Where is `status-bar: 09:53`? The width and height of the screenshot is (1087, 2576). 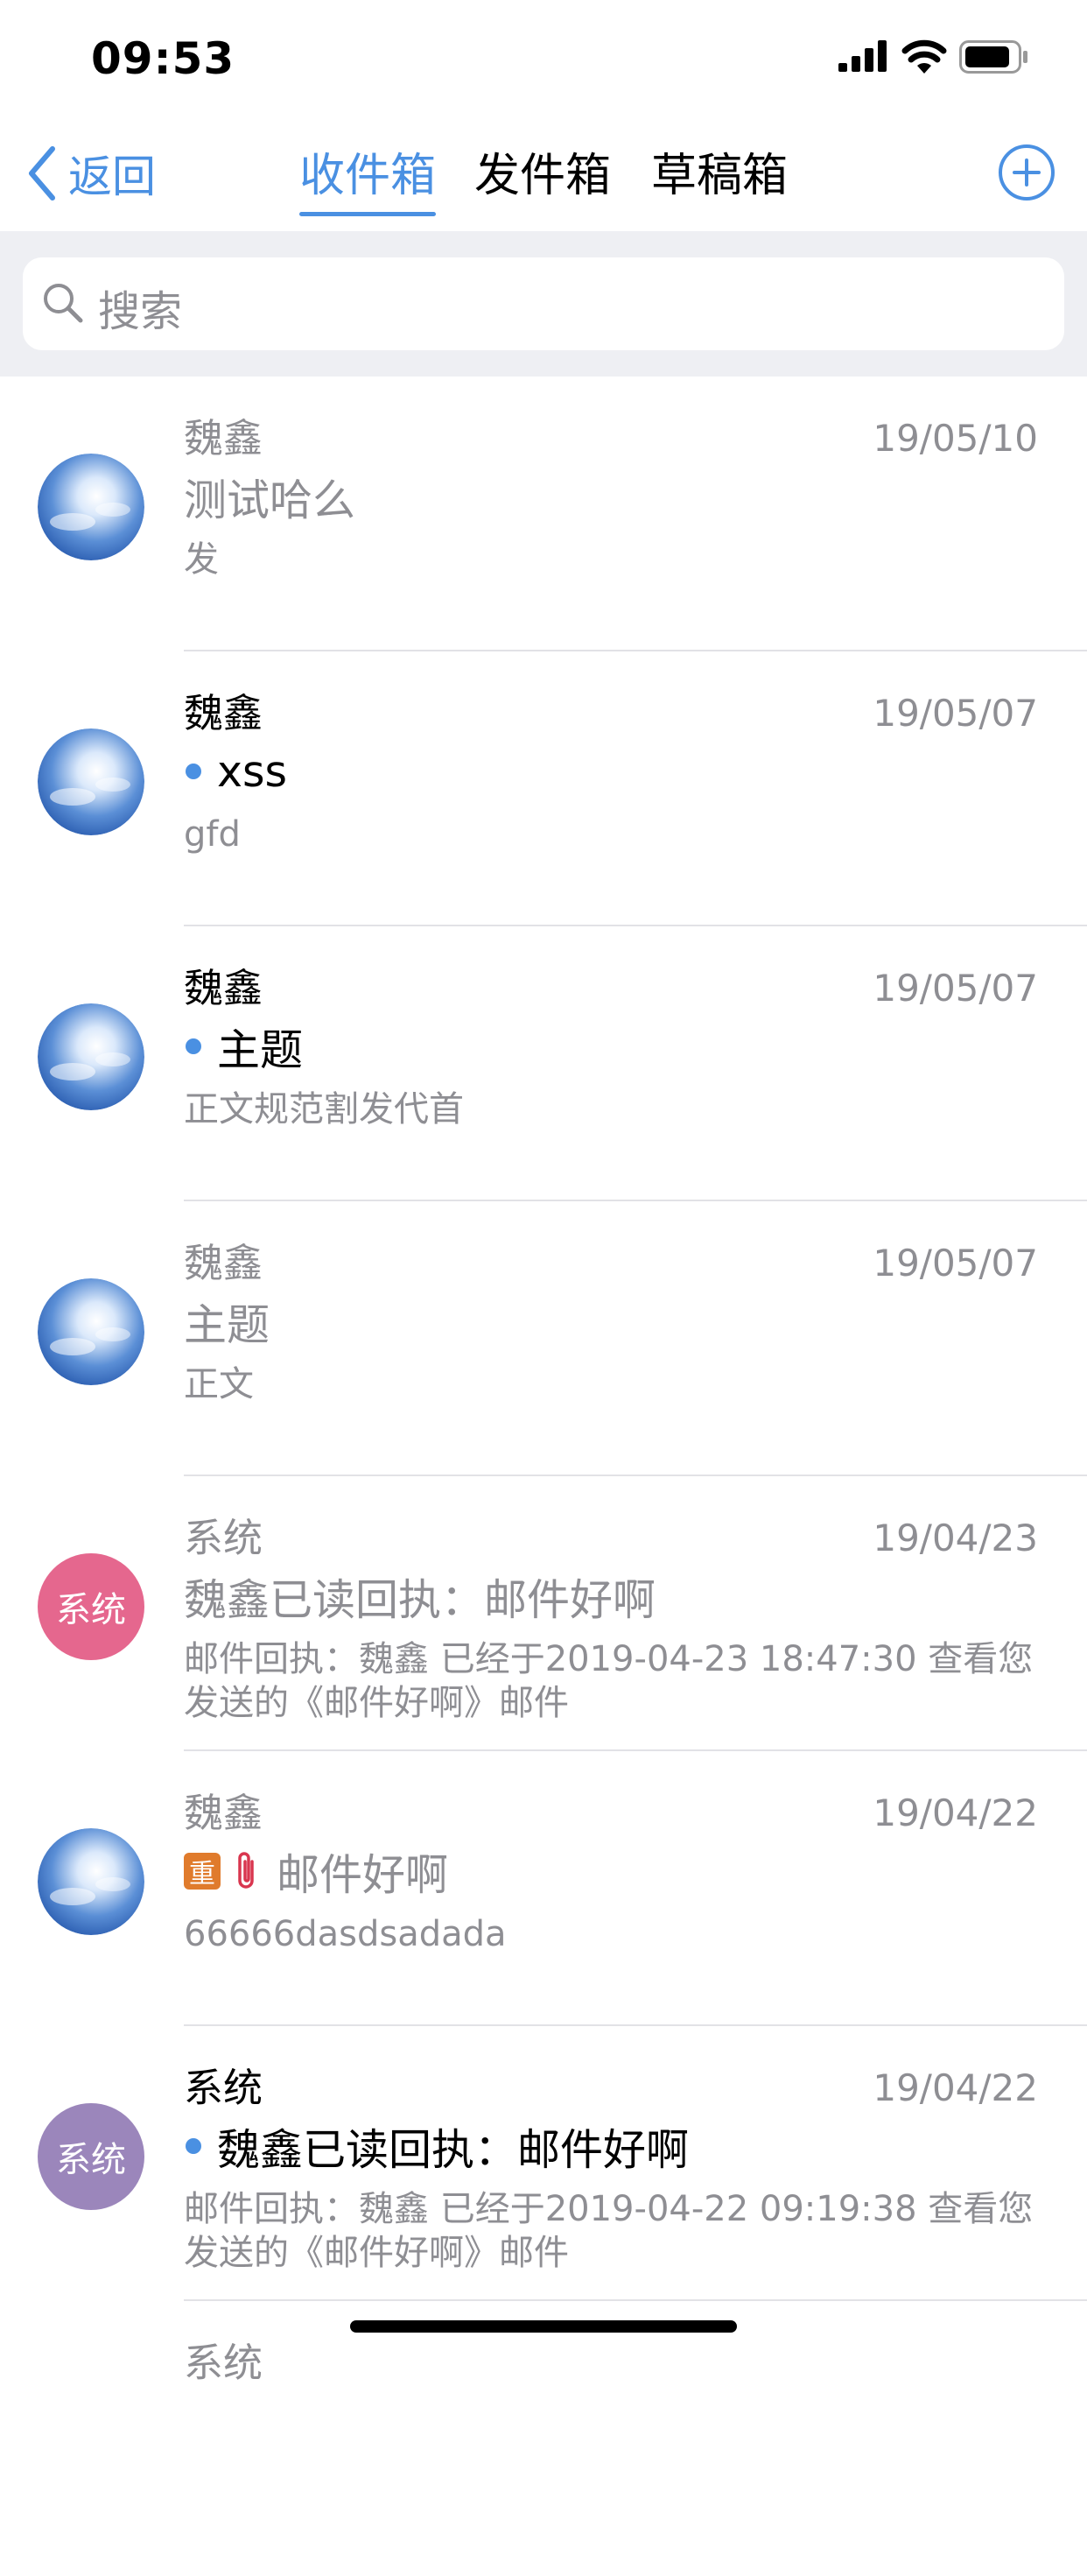 status-bar: 09:53 is located at coordinates (543, 57).